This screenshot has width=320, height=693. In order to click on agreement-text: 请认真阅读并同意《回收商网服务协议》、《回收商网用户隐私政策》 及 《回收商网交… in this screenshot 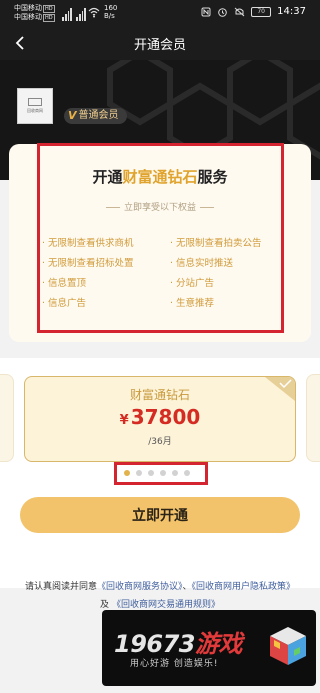, I will do `click(160, 596)`.